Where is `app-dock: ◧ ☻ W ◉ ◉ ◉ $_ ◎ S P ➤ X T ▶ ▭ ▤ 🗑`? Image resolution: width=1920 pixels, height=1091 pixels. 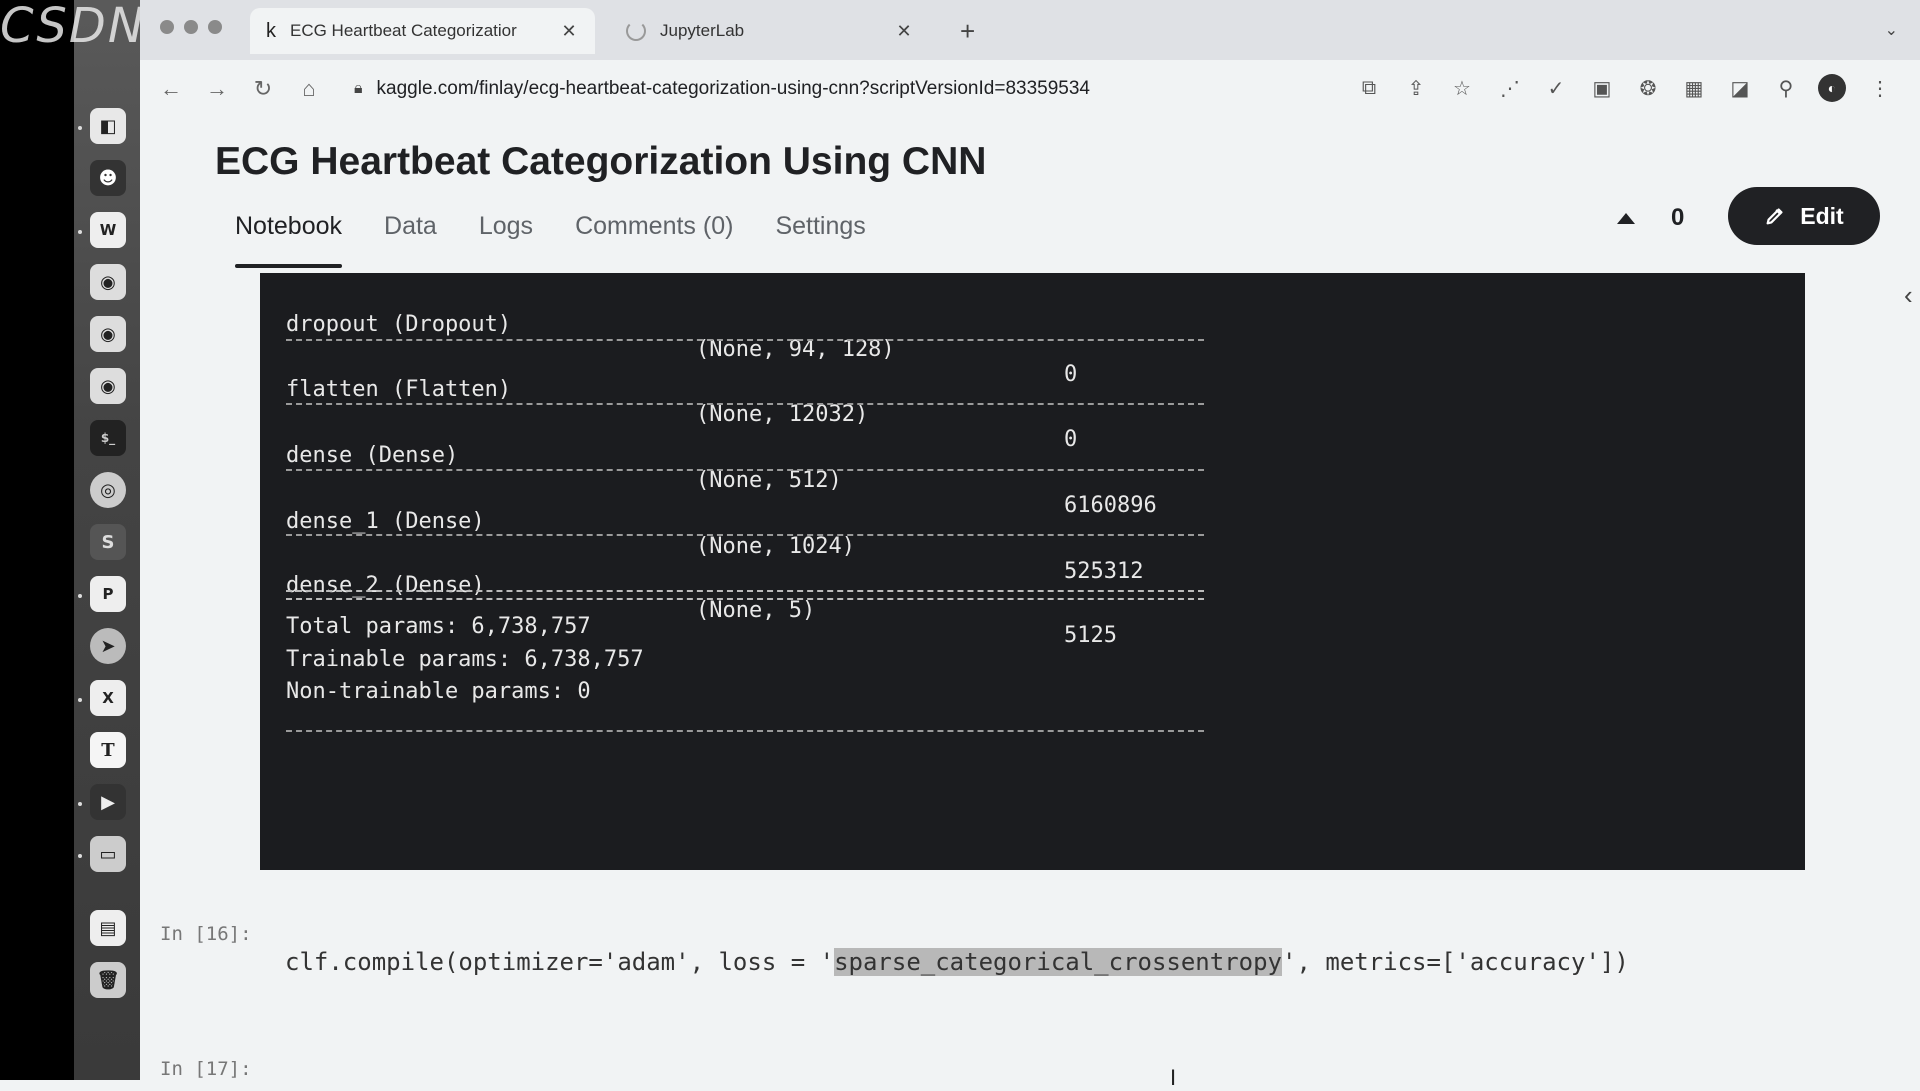
app-dock: ◧ ☻ W ◉ ◉ ◉ $_ ◎ S P ➤ X T ▶ ▭ ▤ 🗑 is located at coordinates (107, 540).